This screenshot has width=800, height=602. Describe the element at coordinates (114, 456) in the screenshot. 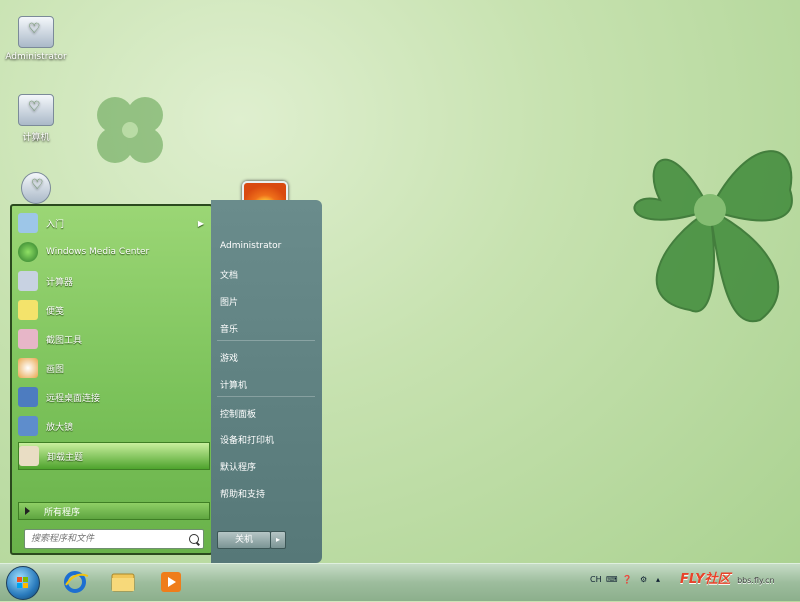

I see `program-item-uninstall-theme: 卸载主题` at that location.